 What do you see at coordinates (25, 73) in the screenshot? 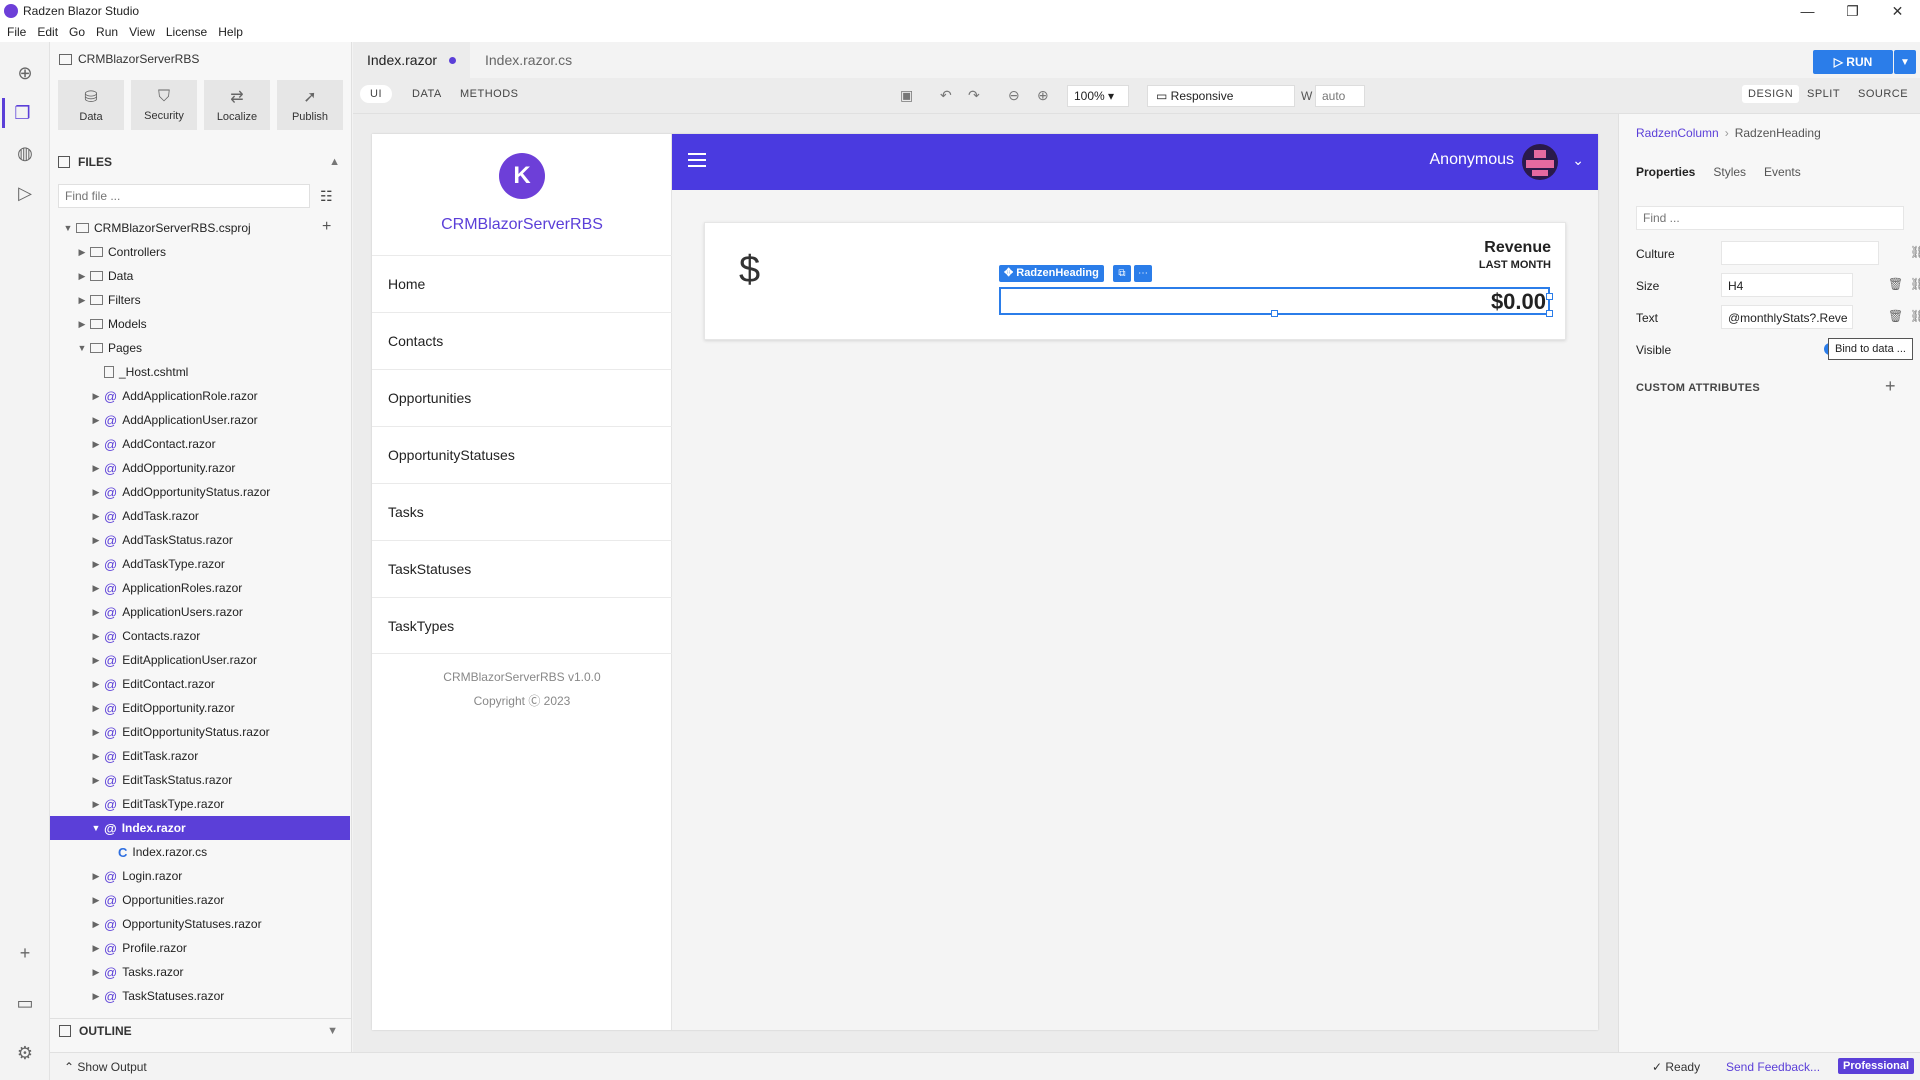
I see `components-icon: ⊕` at bounding box center [25, 73].